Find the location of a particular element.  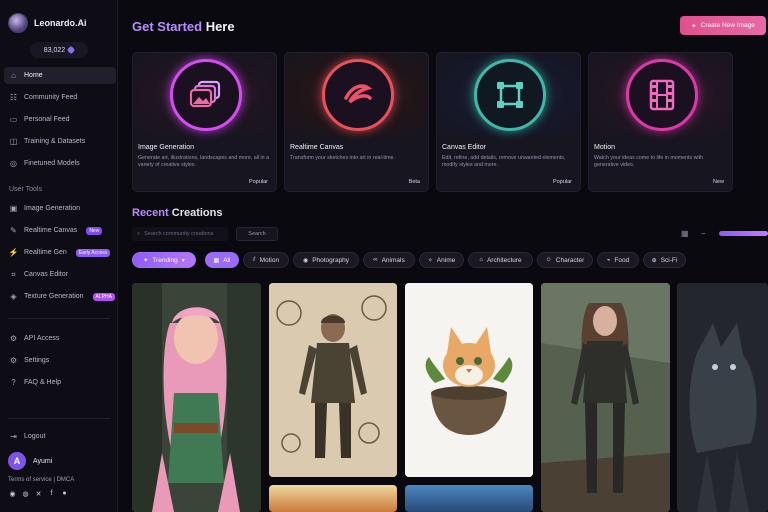

new-badge: New is located at coordinates (94, 230).